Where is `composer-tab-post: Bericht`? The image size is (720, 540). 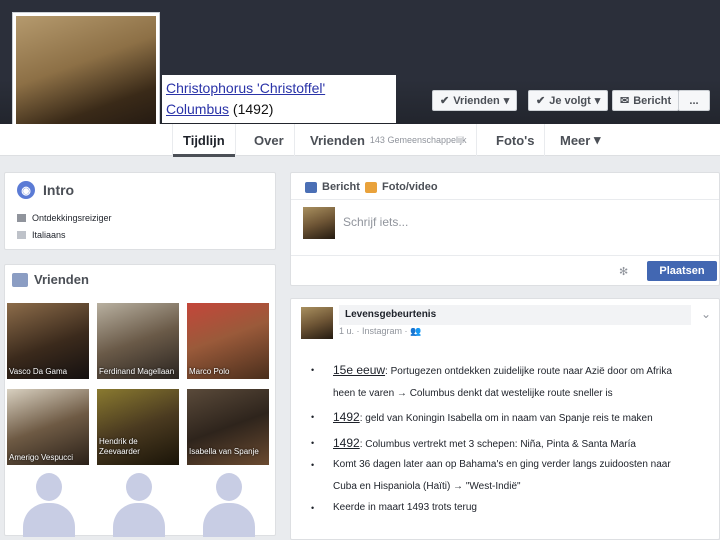 composer-tab-post: Bericht is located at coordinates (332, 187).